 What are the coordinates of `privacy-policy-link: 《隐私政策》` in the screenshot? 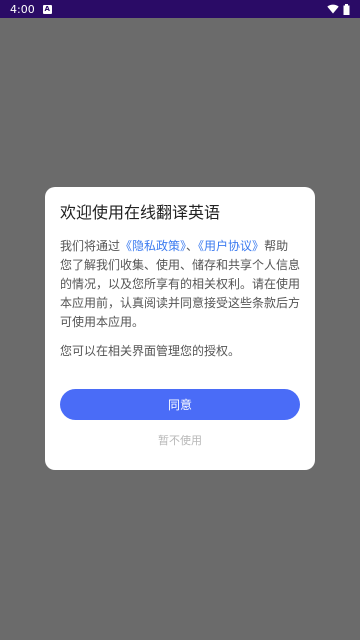 It's located at (153, 246).